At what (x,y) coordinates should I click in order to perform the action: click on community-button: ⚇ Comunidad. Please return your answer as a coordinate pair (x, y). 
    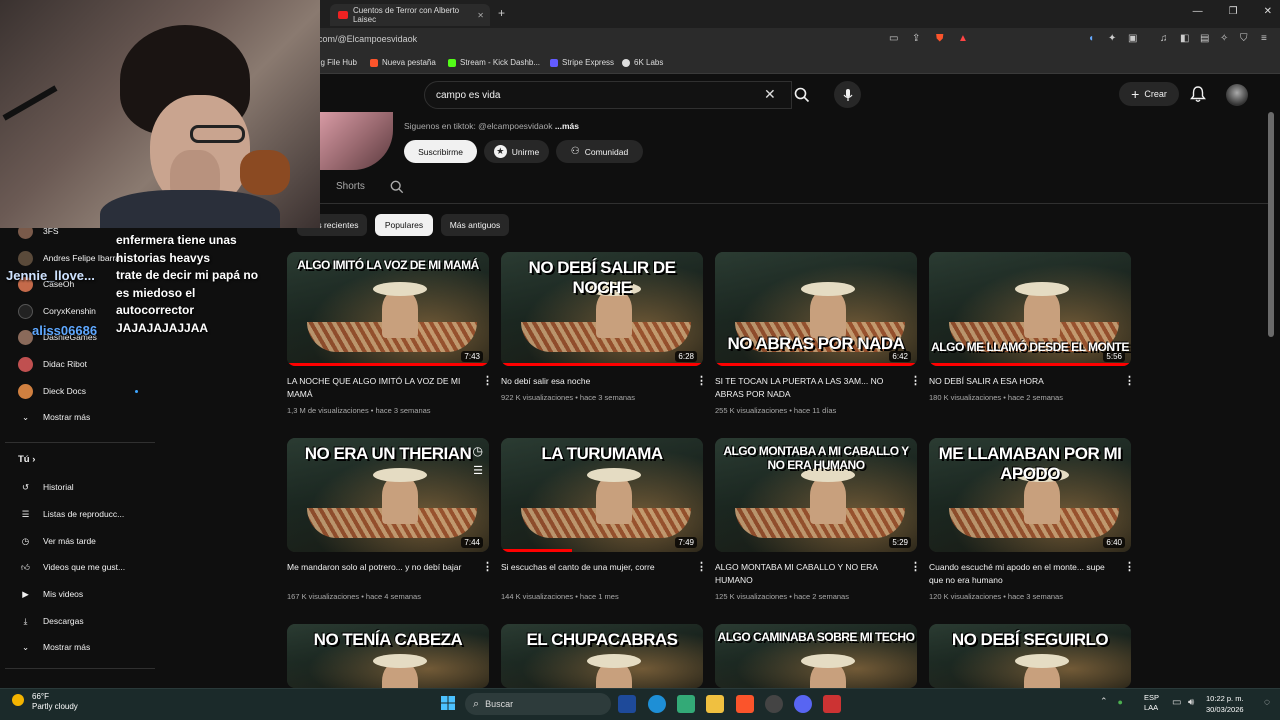
    Looking at the image, I should click on (599, 151).